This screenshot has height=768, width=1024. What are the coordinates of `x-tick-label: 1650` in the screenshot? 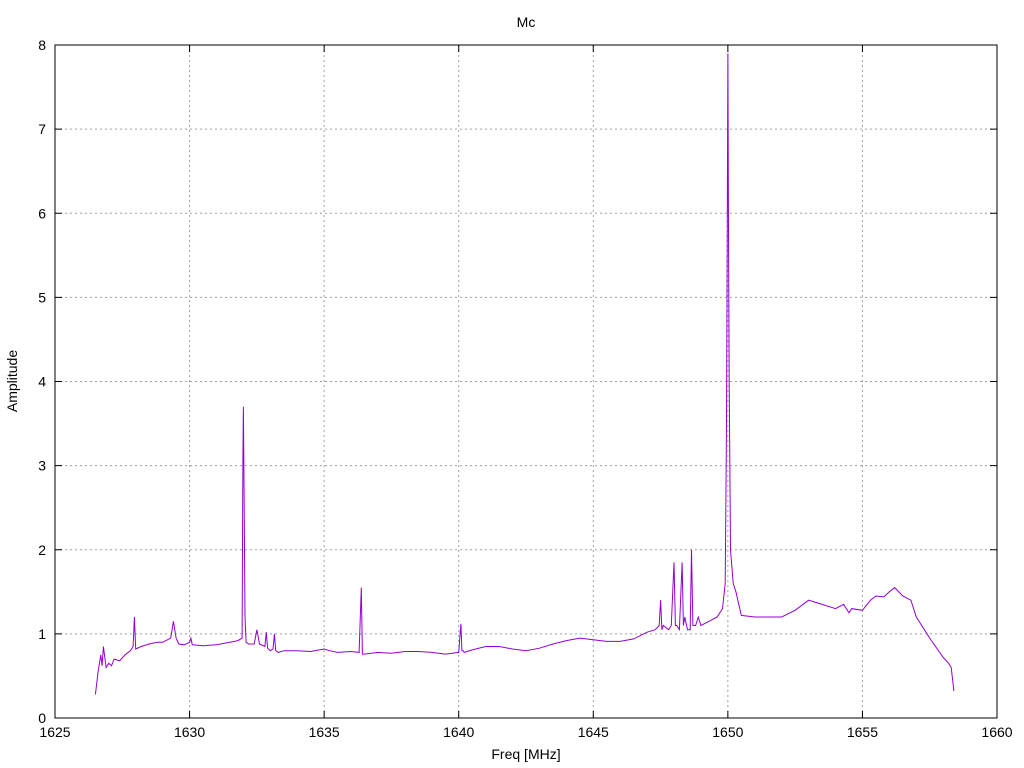 It's located at (727, 732).